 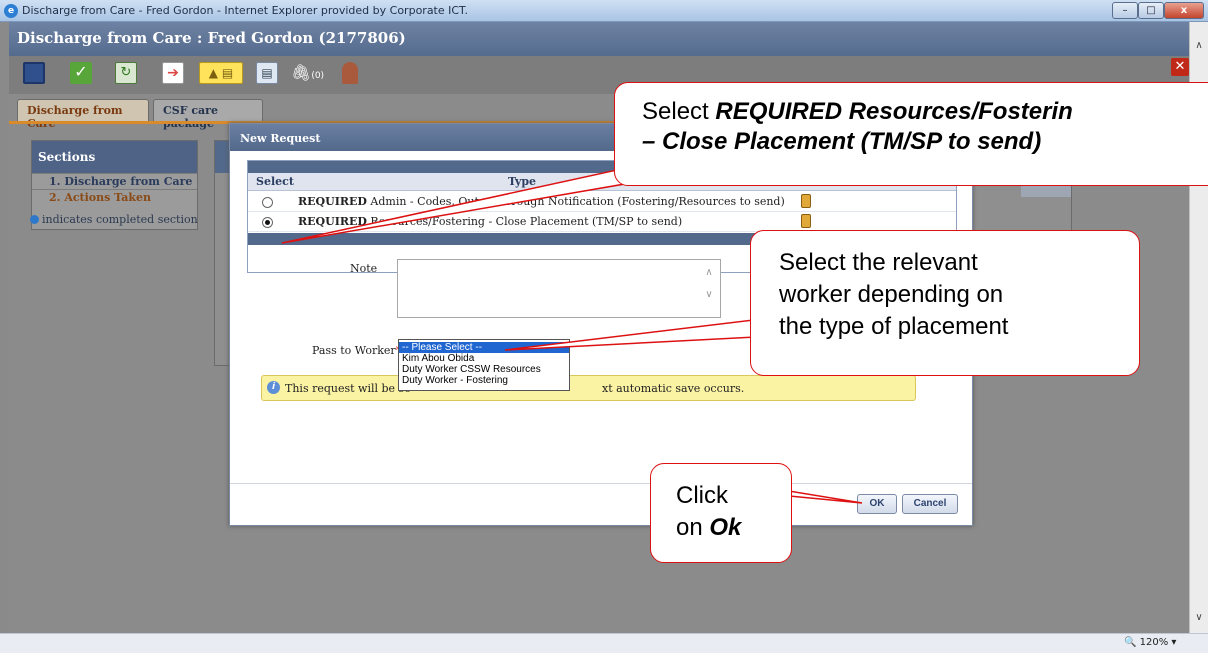 What do you see at coordinates (877, 504) in the screenshot?
I see `ok-button: OK` at bounding box center [877, 504].